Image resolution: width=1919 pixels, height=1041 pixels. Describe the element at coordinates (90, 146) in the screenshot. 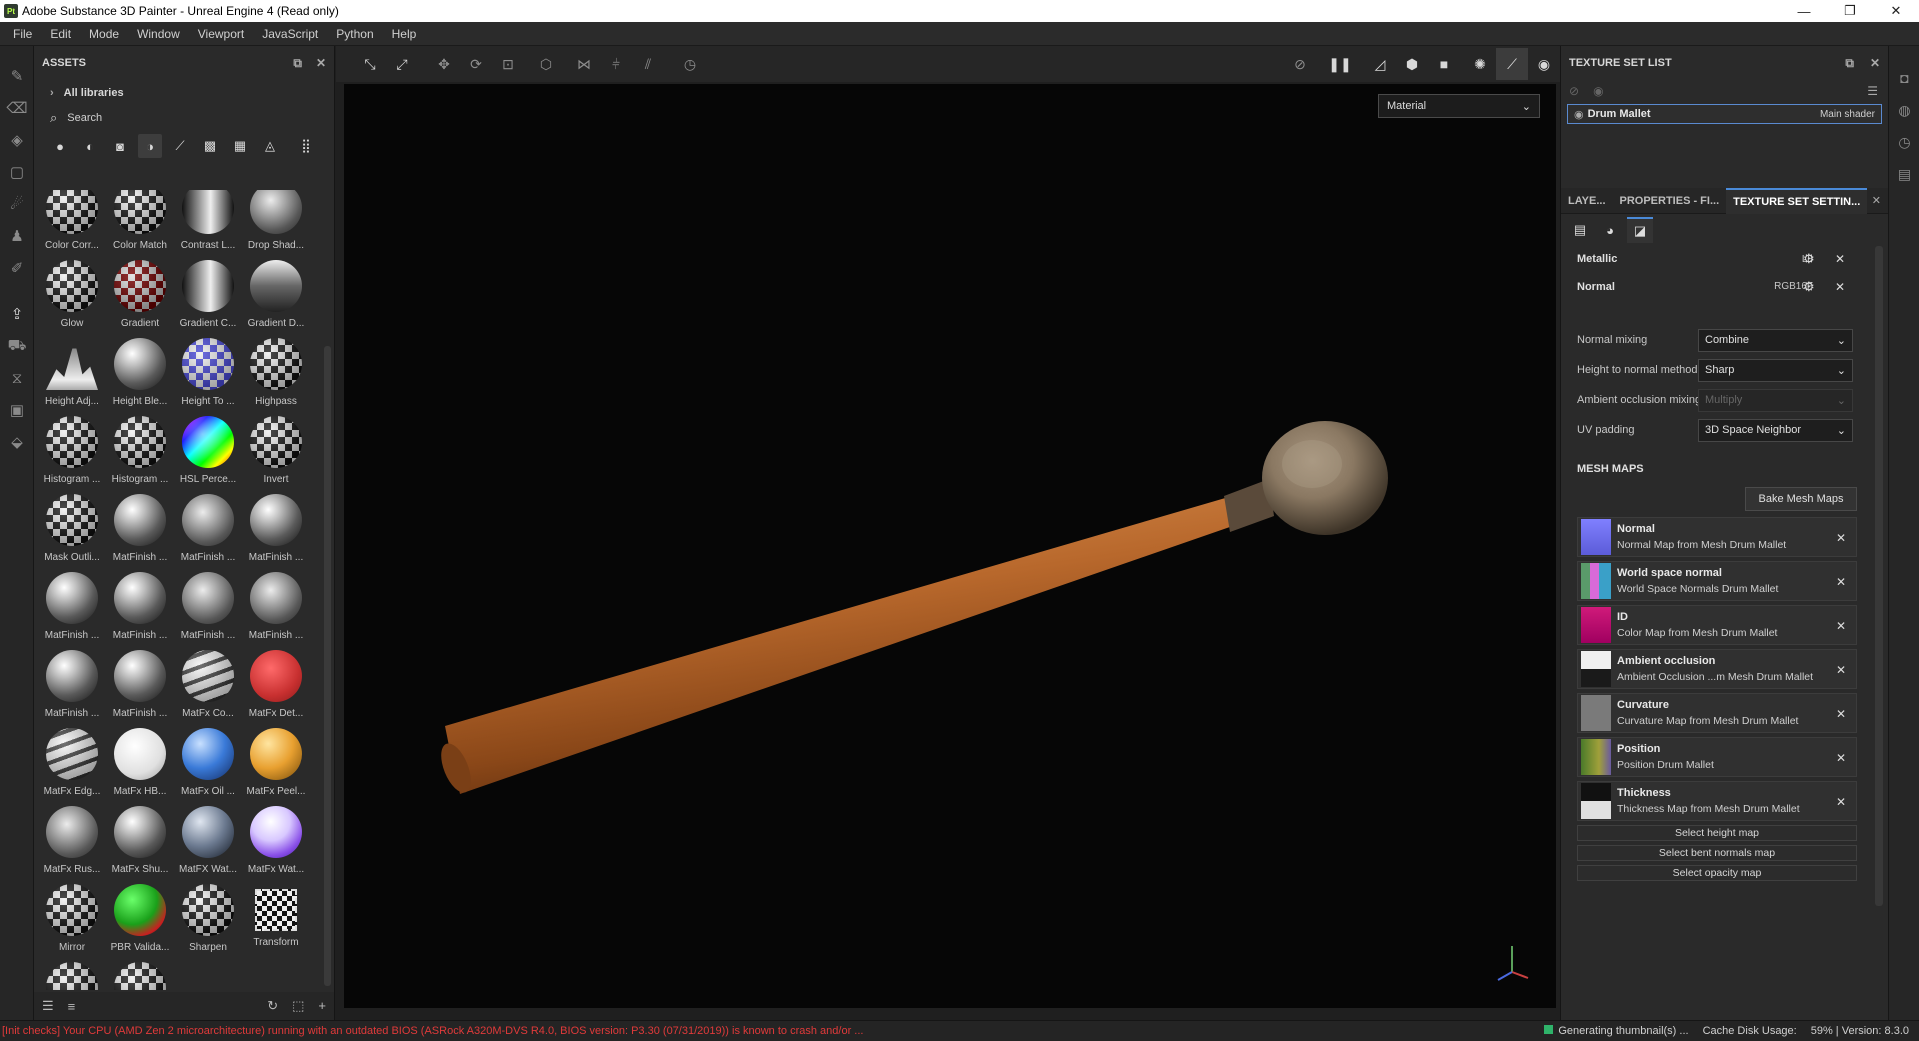

I see `smart-materials-filter-icon: ◐` at that location.